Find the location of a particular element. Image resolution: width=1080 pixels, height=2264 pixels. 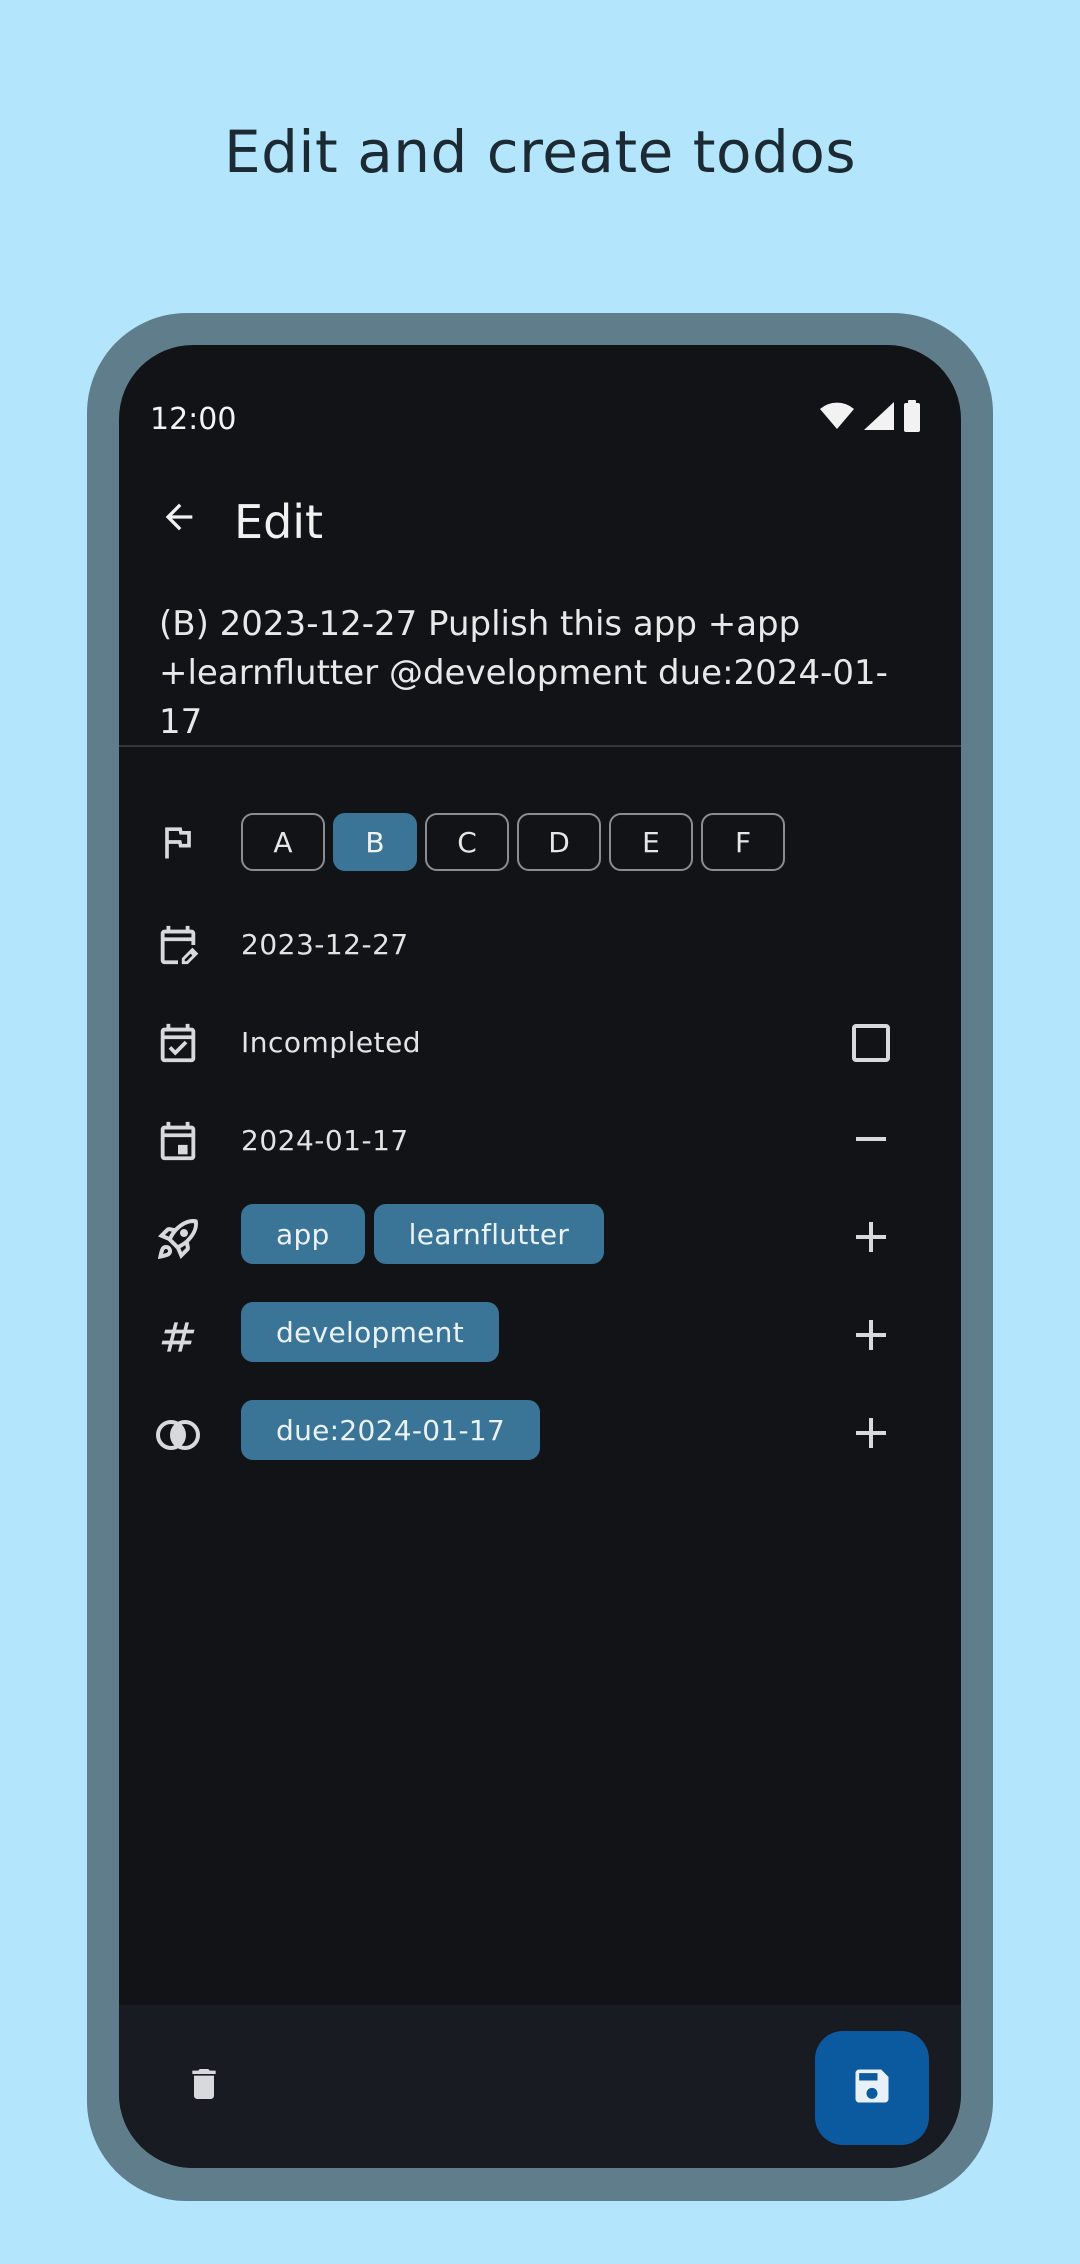

priority-option-f: F is located at coordinates (743, 842).